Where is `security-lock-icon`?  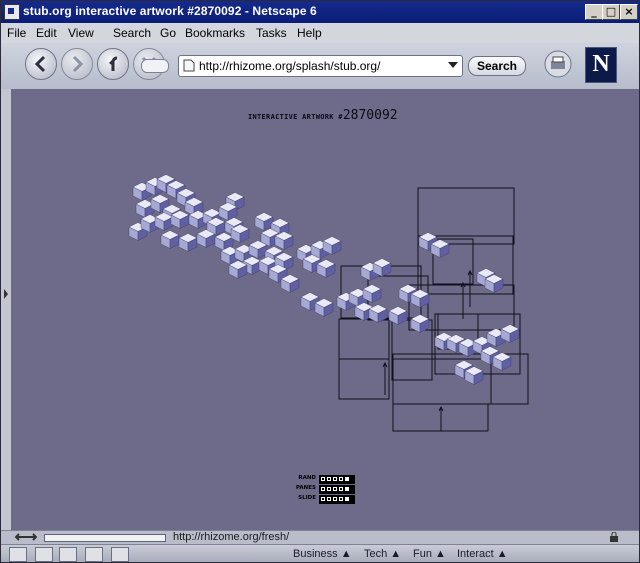 security-lock-icon is located at coordinates (614, 537).